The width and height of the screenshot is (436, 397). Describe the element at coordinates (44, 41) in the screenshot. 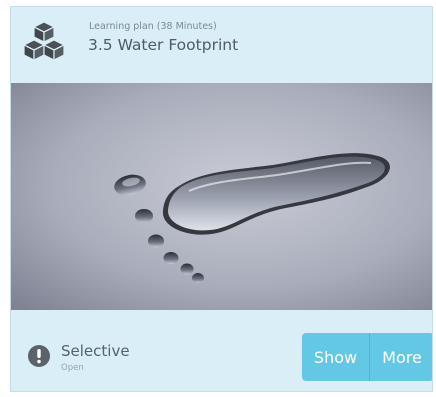

I see `cubes-icon` at that location.